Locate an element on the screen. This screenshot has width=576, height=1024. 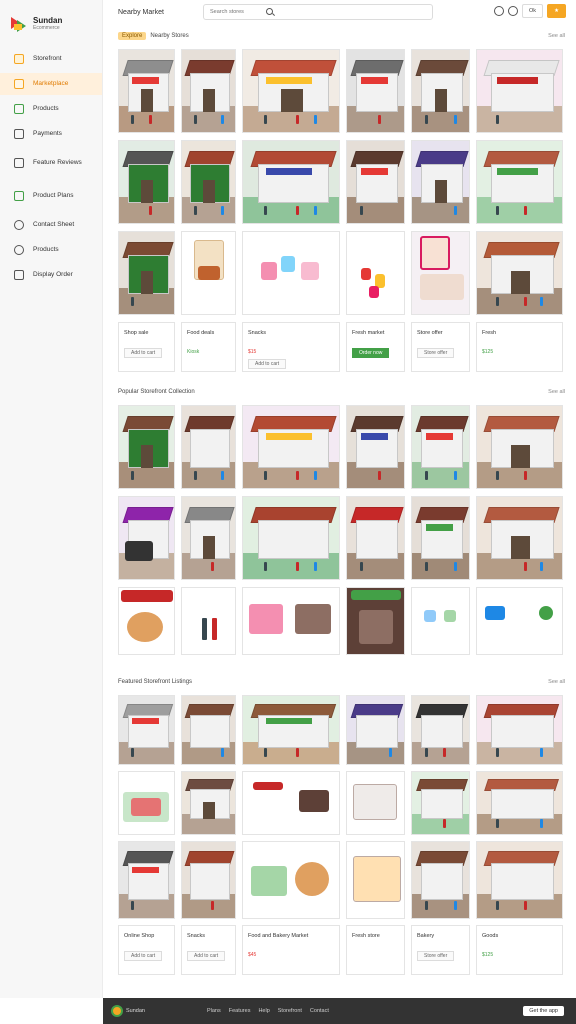
store-card: Food deals Kiosk is located at coordinates (208, 347).